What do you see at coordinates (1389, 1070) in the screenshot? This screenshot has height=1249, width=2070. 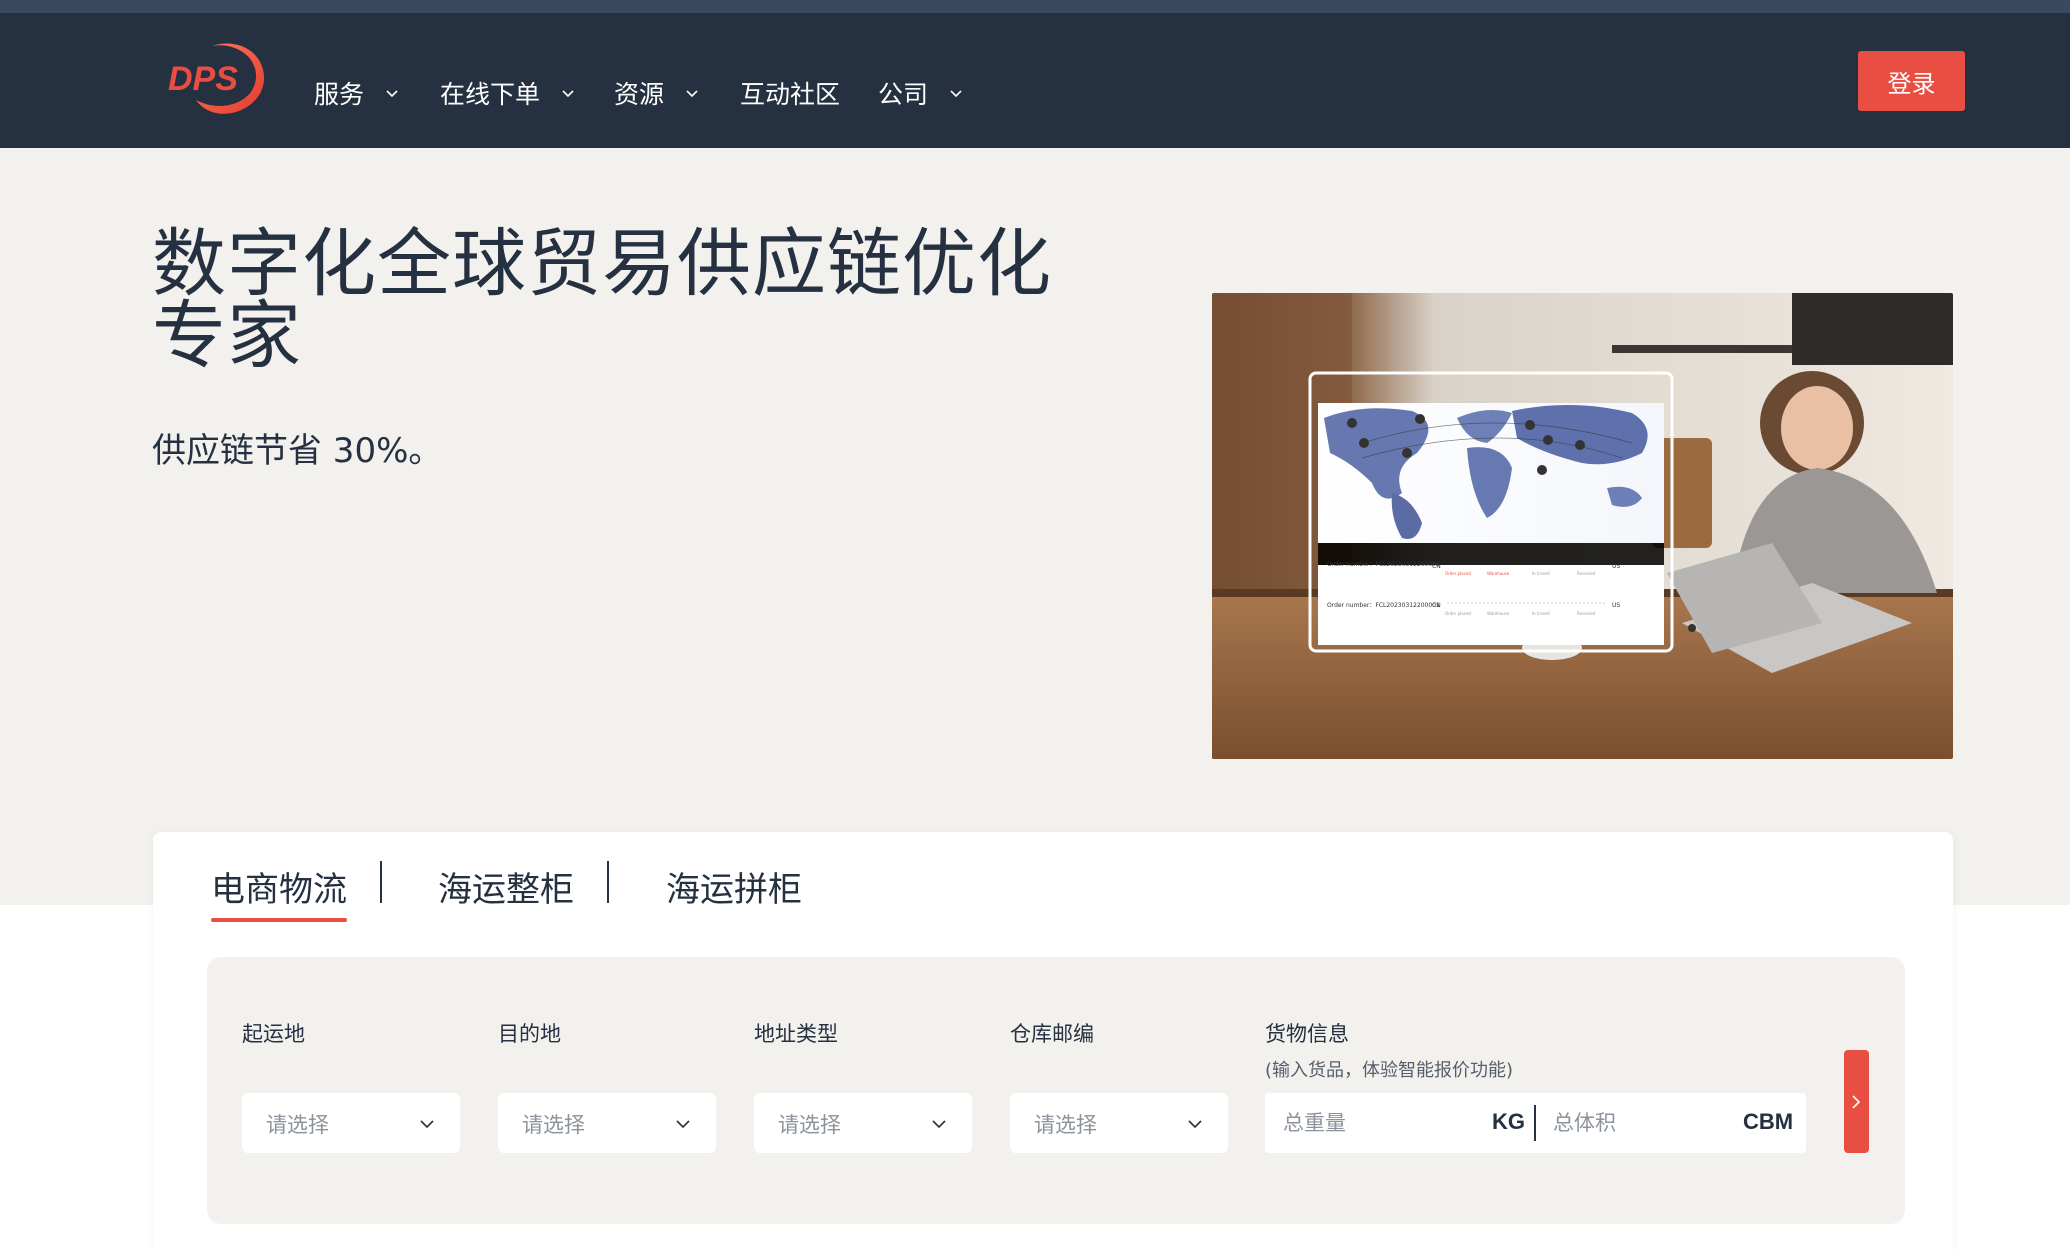 I see `cargo-info-note: (输入货品，体验智能报价功能)` at bounding box center [1389, 1070].